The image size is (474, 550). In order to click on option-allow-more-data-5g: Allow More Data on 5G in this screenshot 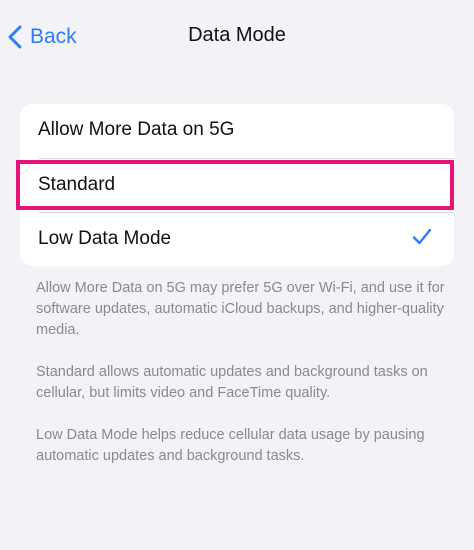, I will do `click(237, 131)`.